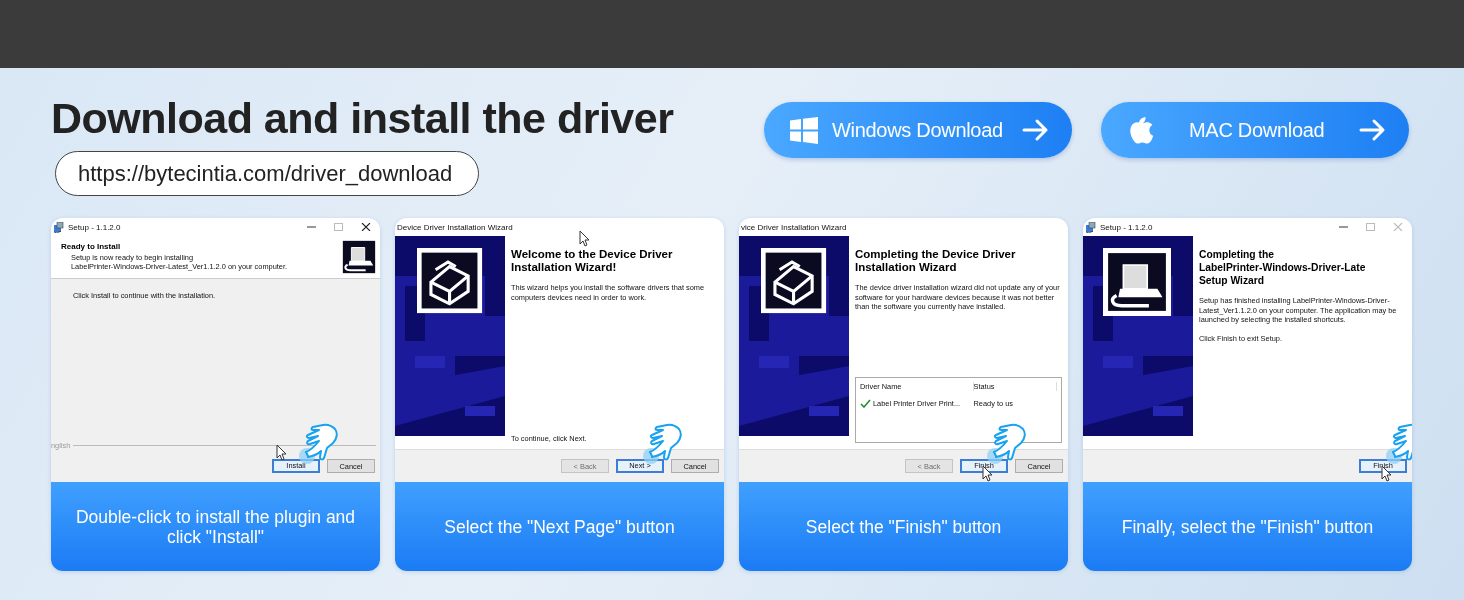 Image resolution: width=1464 pixels, height=600 pixels. Describe the element at coordinates (91, 247) in the screenshot. I see `wizard-heading: Ready to Install` at that location.